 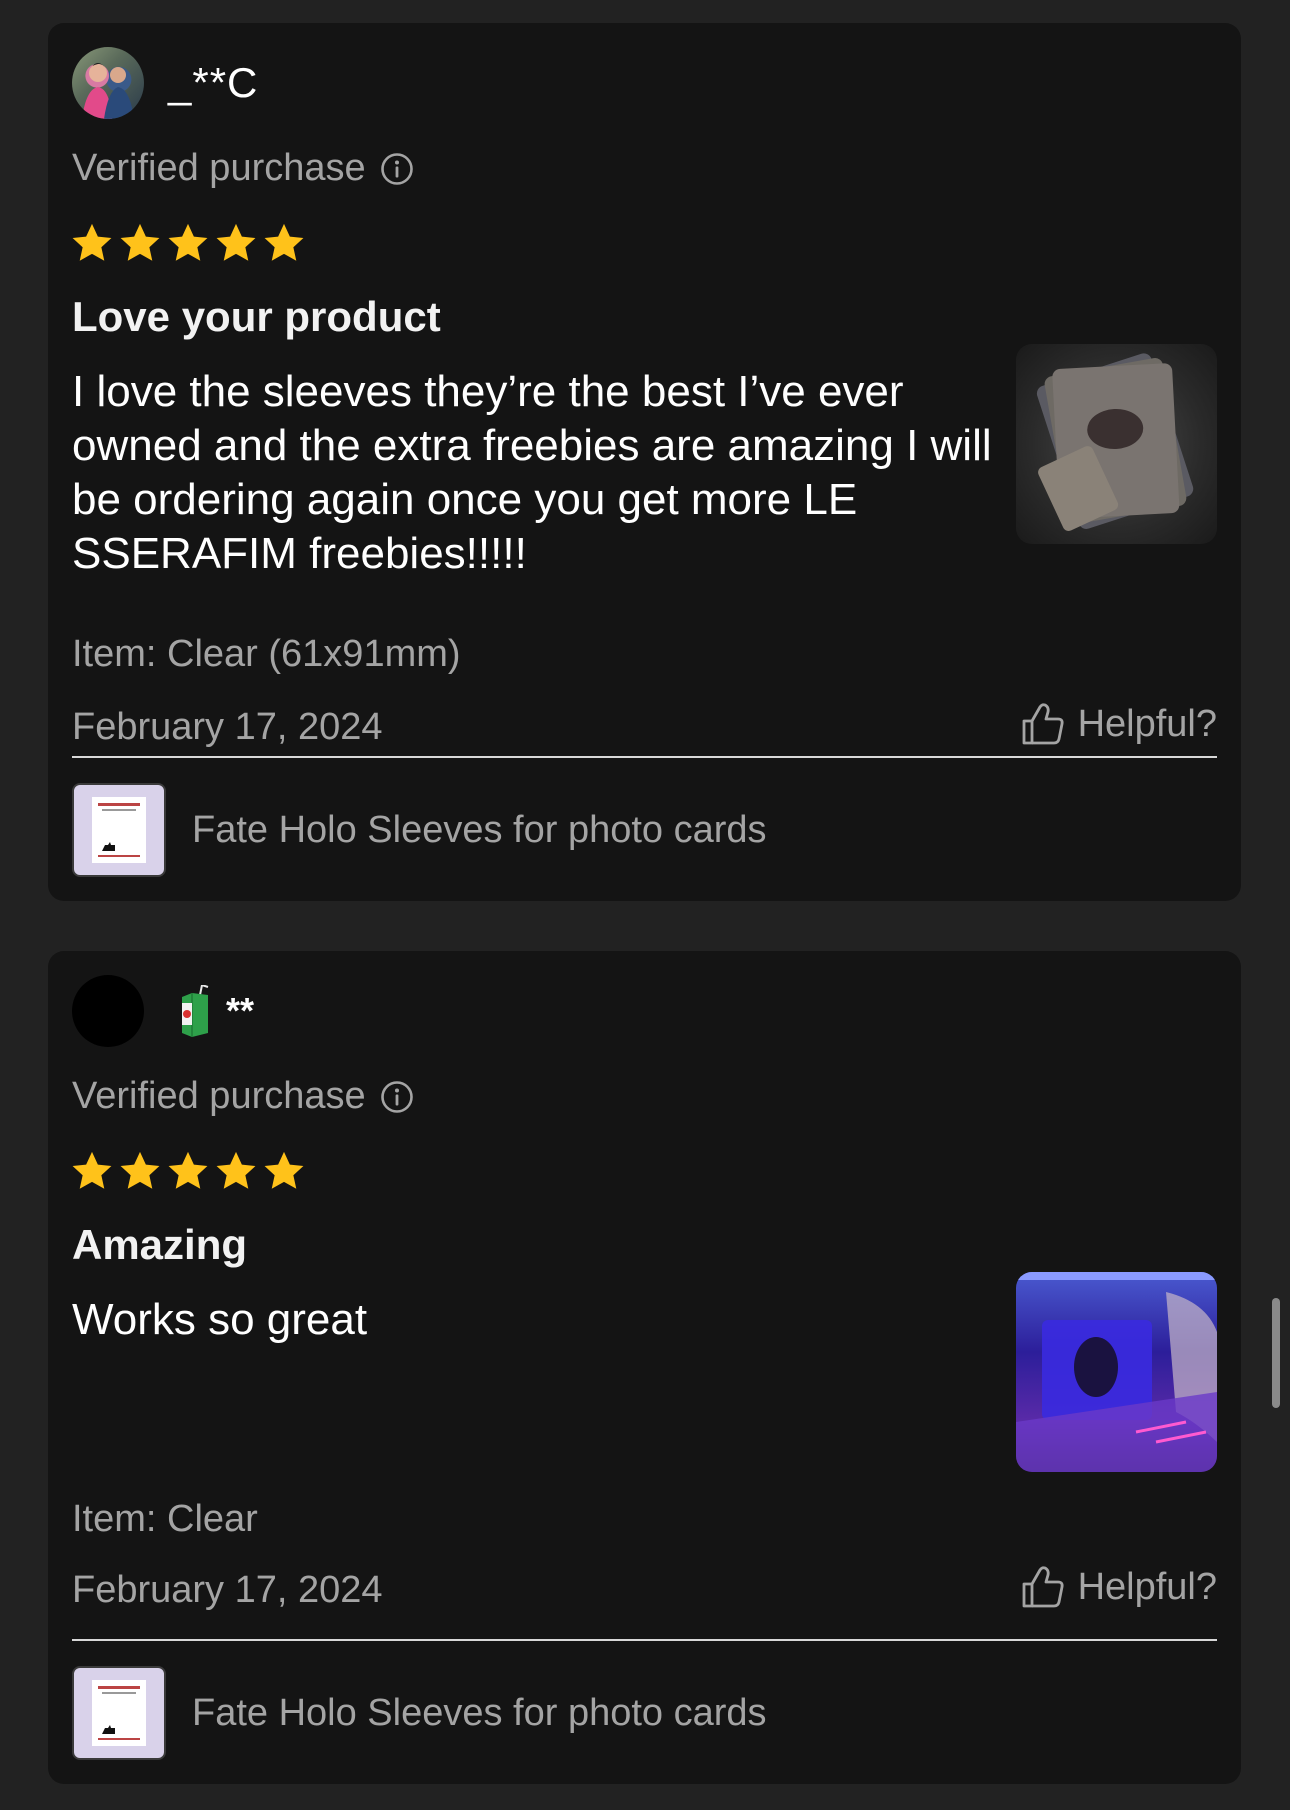 What do you see at coordinates (240, 1010) in the screenshot?
I see `reviewer-username: **` at bounding box center [240, 1010].